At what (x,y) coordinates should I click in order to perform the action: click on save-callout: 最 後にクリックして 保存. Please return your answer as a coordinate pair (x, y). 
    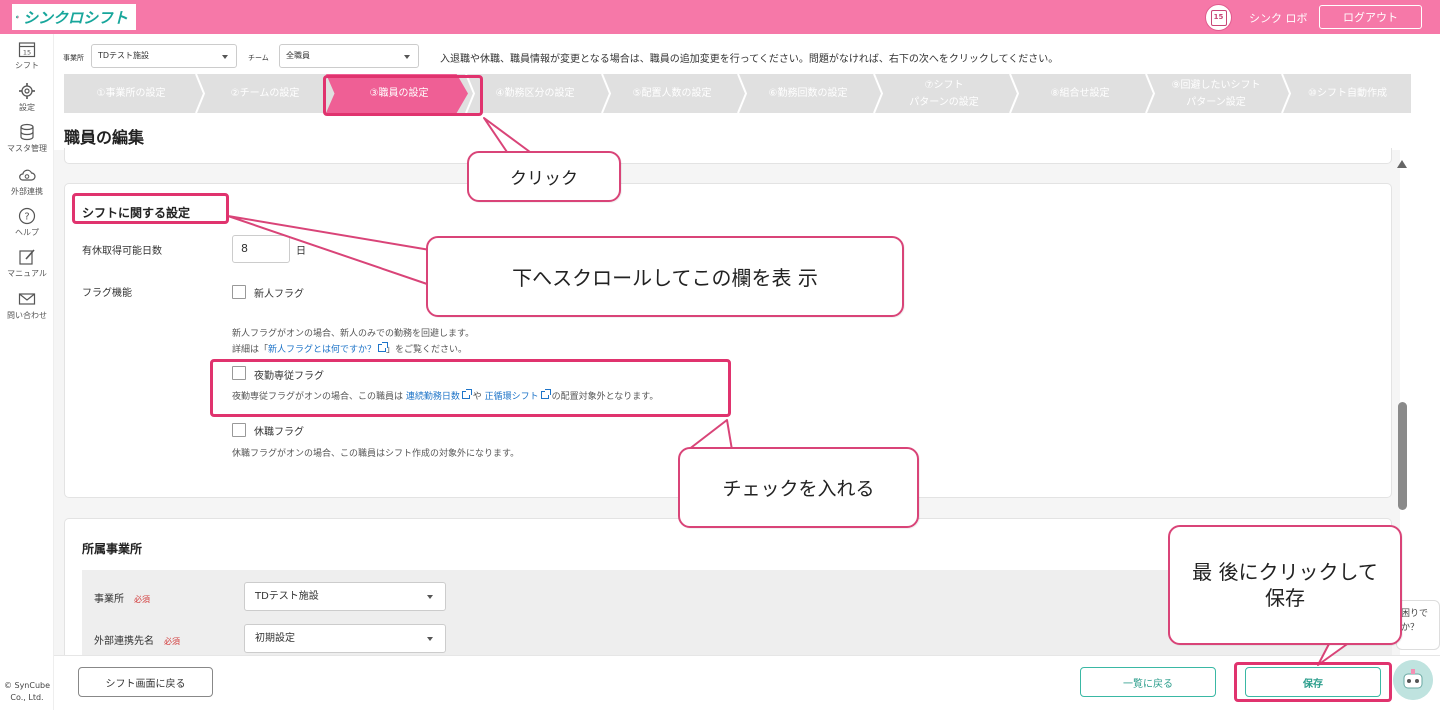
    Looking at the image, I should click on (1285, 585).